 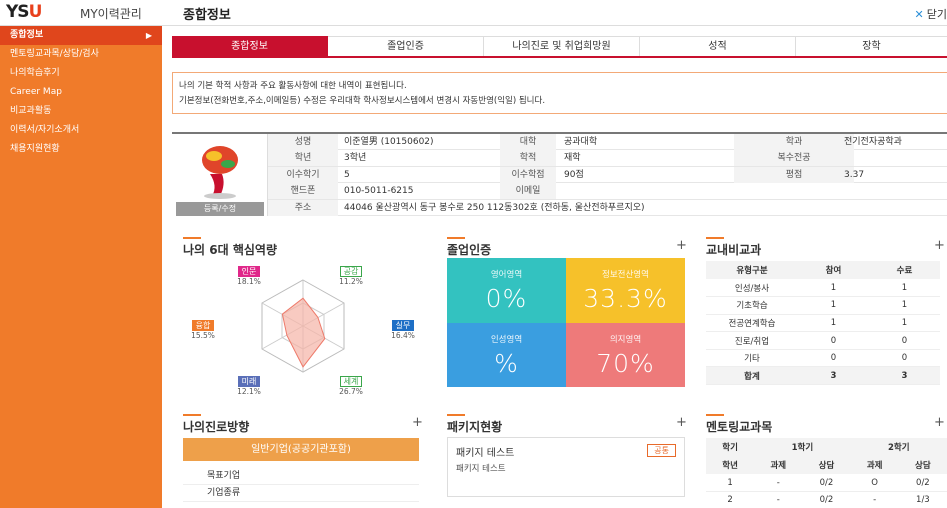 What do you see at coordinates (625, 339) in the screenshot?
I see `grad-label: 의지영역` at bounding box center [625, 339].